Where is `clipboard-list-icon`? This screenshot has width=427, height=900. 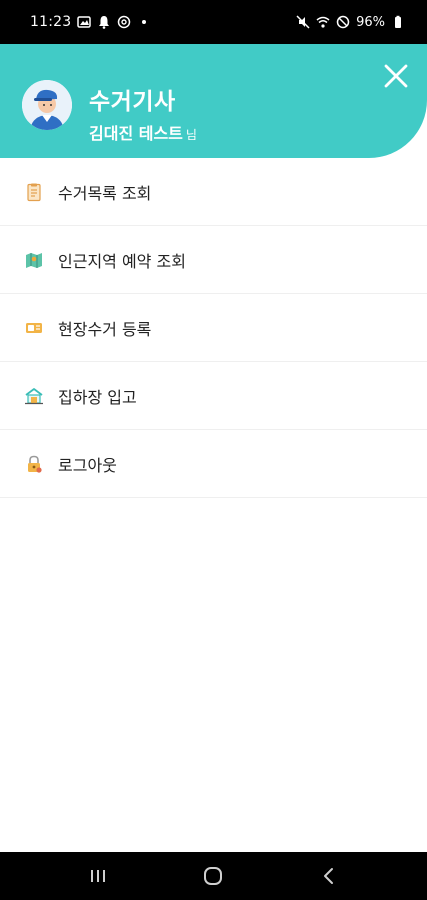
clipboard-list-icon is located at coordinates (34, 192).